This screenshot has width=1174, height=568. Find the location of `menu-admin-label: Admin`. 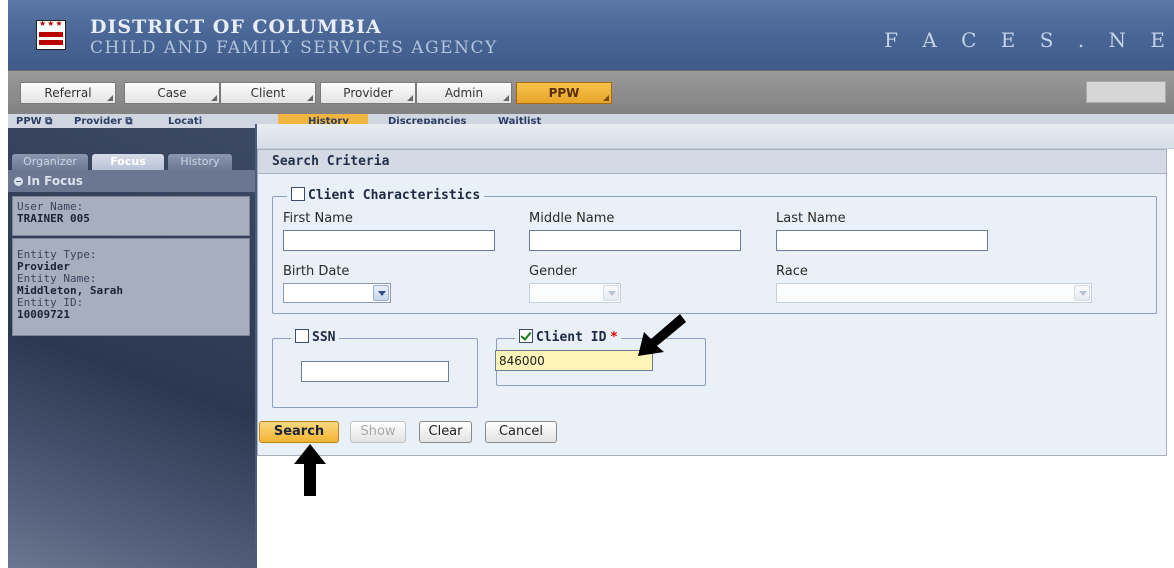

menu-admin-label: Admin is located at coordinates (464, 93).